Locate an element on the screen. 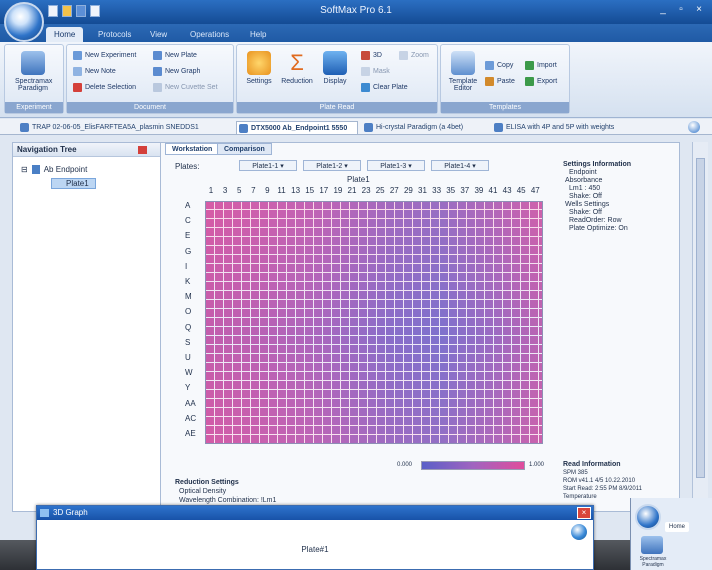  new-cuvette-set-button: New Cuvette Set is located at coordinates (185, 87).